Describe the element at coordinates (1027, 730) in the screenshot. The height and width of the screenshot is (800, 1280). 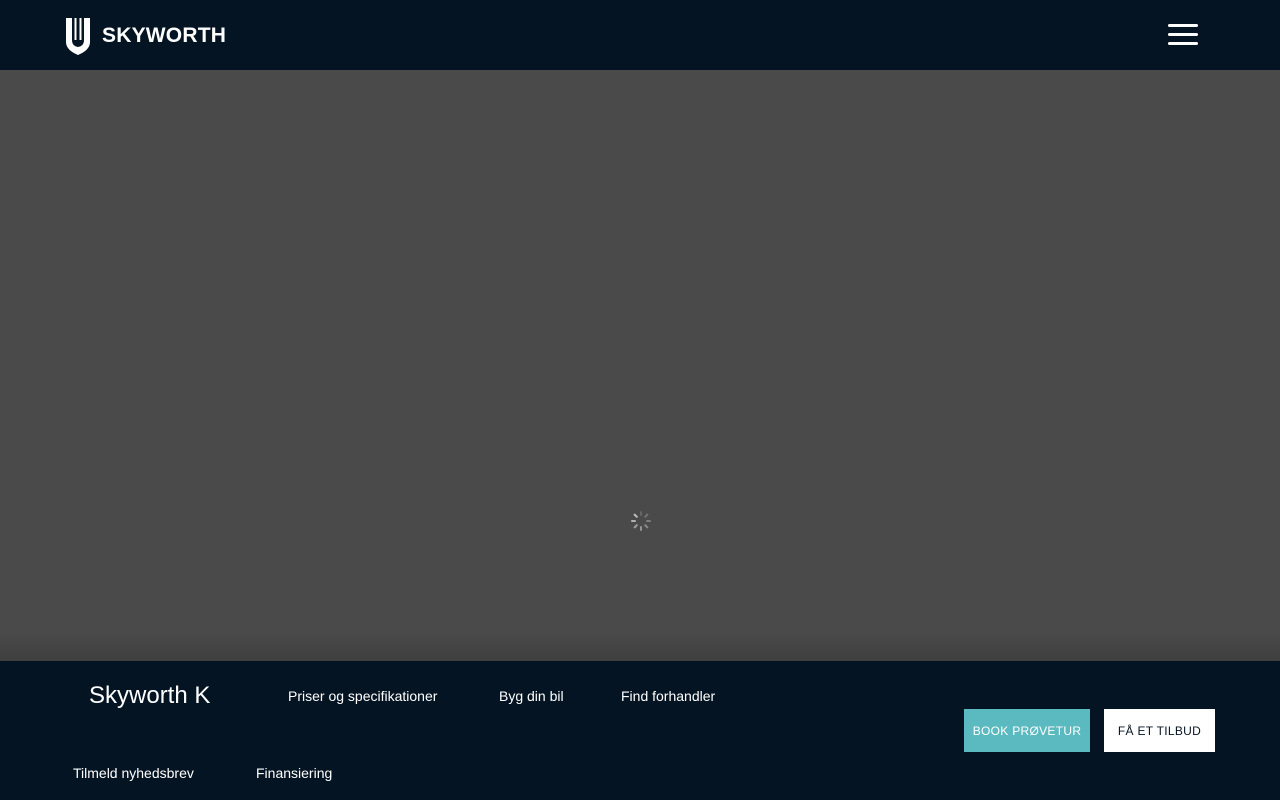
I see `book-test-drive-button: BOOK PRØVETUR` at that location.